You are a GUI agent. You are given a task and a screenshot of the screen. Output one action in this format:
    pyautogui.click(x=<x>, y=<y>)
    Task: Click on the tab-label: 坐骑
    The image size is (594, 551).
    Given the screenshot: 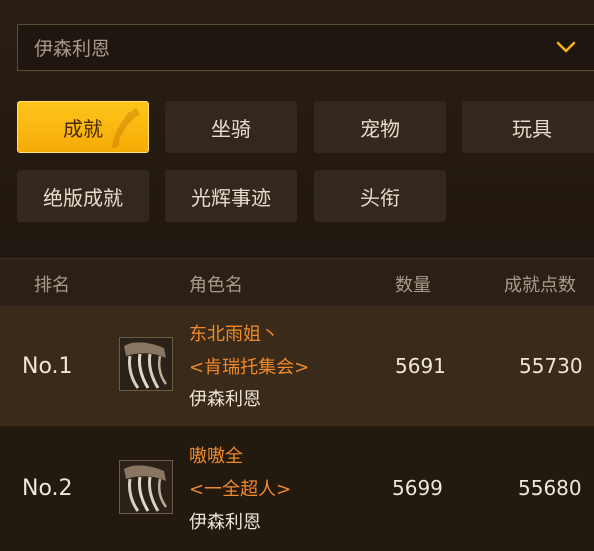 What is the action you would take?
    pyautogui.click(x=231, y=128)
    